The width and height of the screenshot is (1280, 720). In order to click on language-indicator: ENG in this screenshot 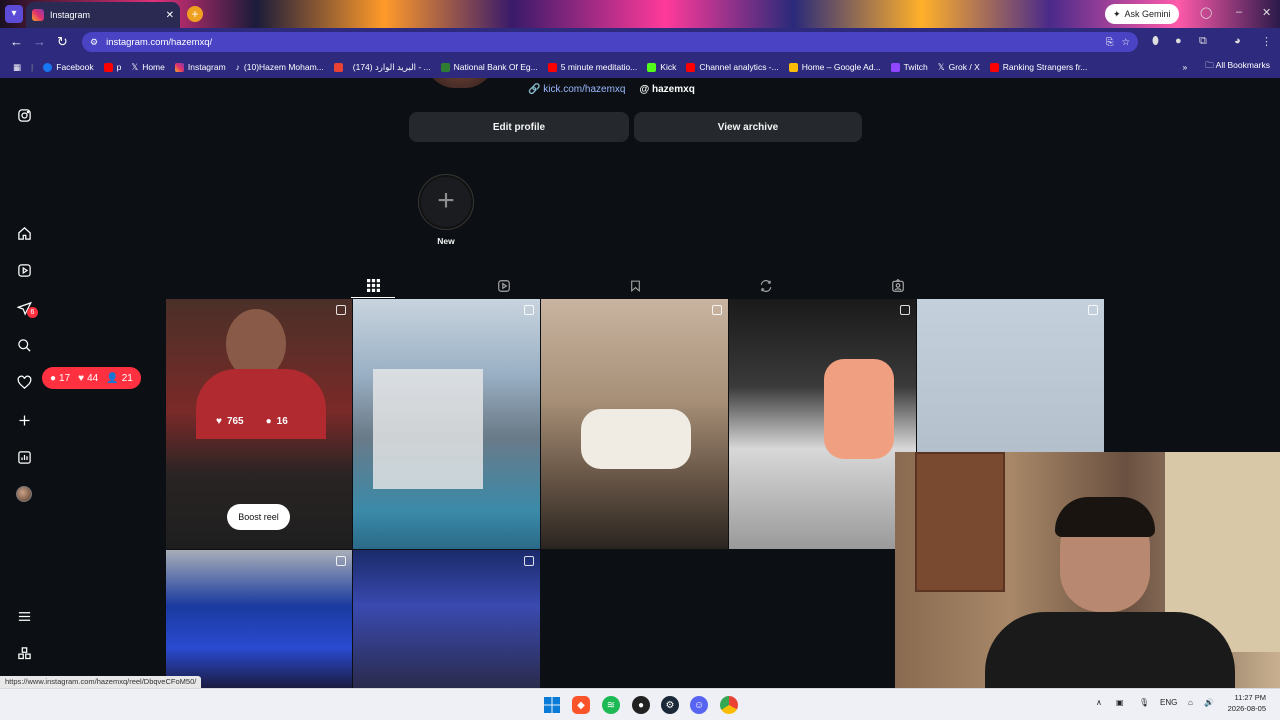, I will do `click(1168, 702)`.